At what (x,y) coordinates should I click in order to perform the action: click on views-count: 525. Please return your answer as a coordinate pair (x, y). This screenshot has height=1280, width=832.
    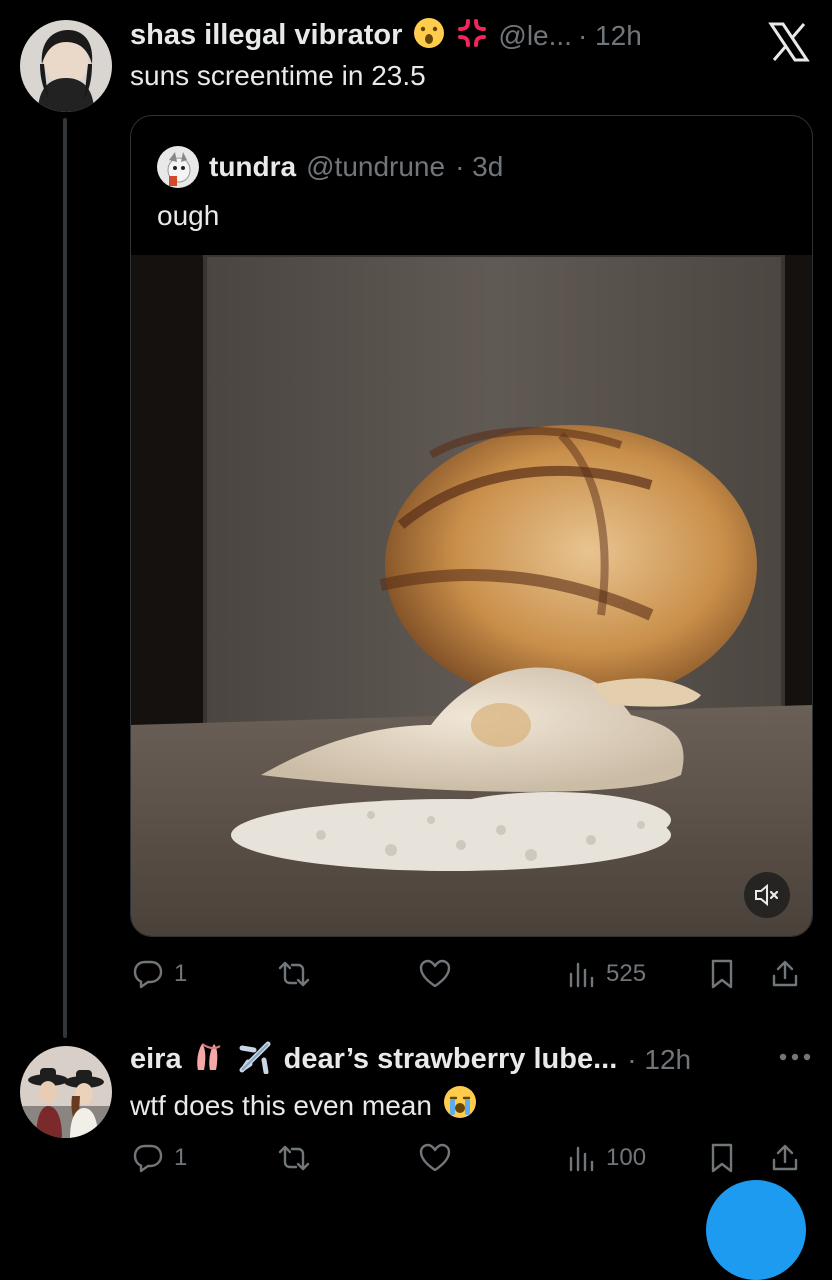
    Looking at the image, I should click on (626, 973).